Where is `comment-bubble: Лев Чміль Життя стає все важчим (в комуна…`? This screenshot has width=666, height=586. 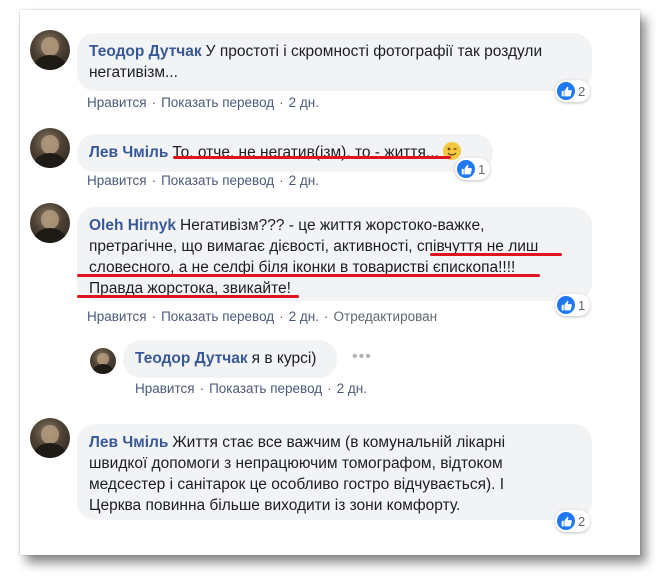 comment-bubble: Лев Чміль Життя стає все важчим (в комуна… is located at coordinates (334, 472).